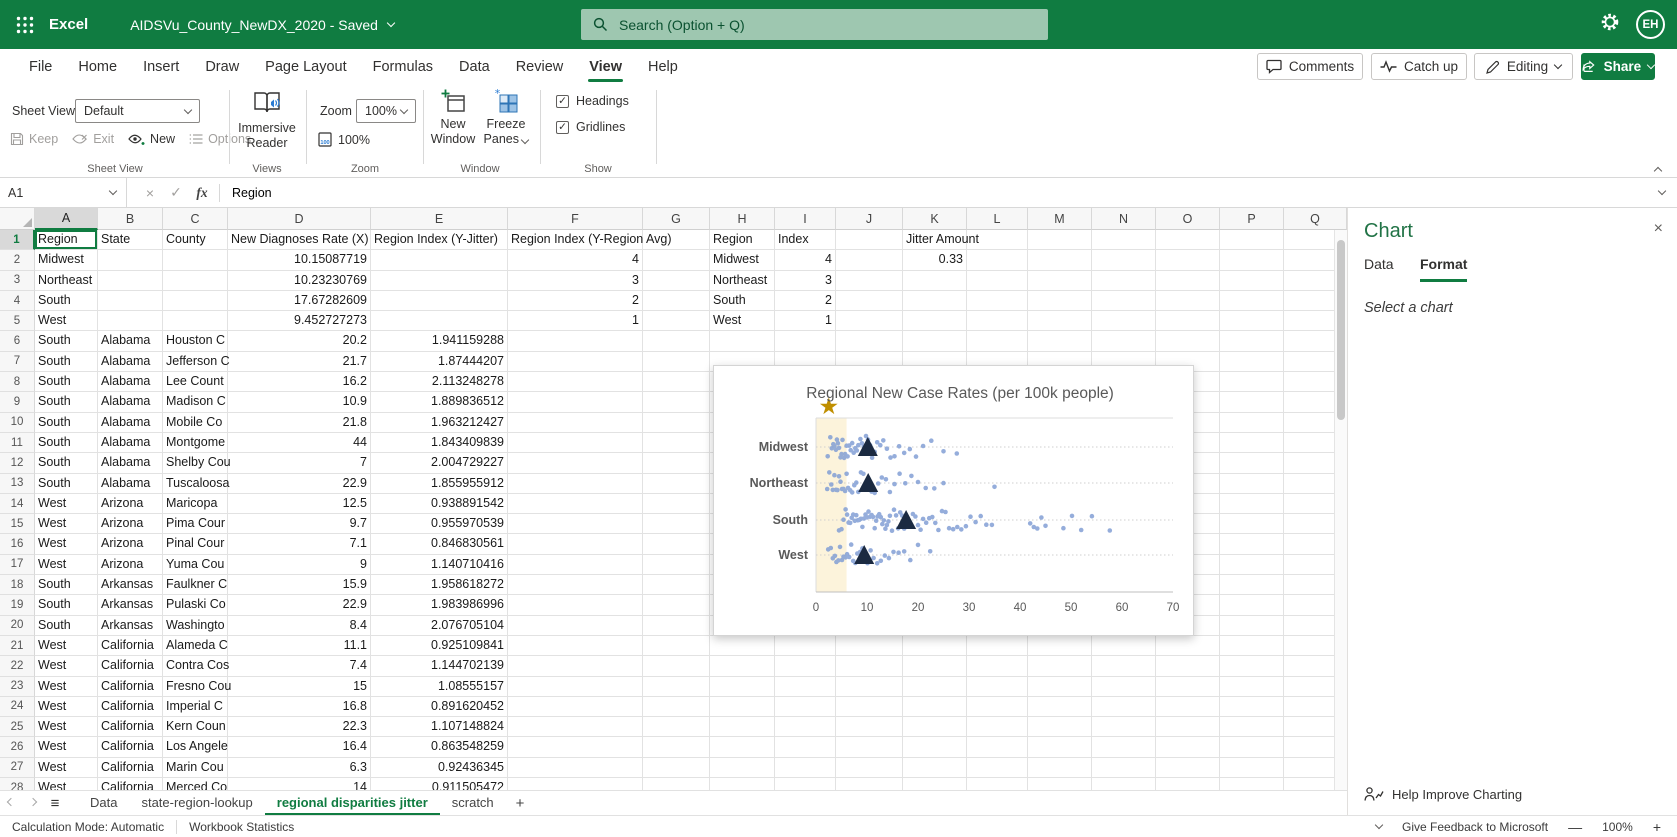 The height and width of the screenshot is (837, 1677). Describe the element at coordinates (195, 625) in the screenshot. I see `grid-cell: Washingto` at that location.